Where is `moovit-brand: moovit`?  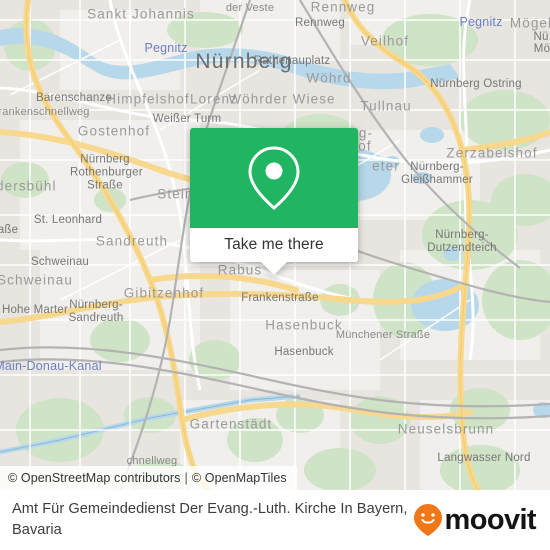 moovit-brand: moovit is located at coordinates (475, 520).